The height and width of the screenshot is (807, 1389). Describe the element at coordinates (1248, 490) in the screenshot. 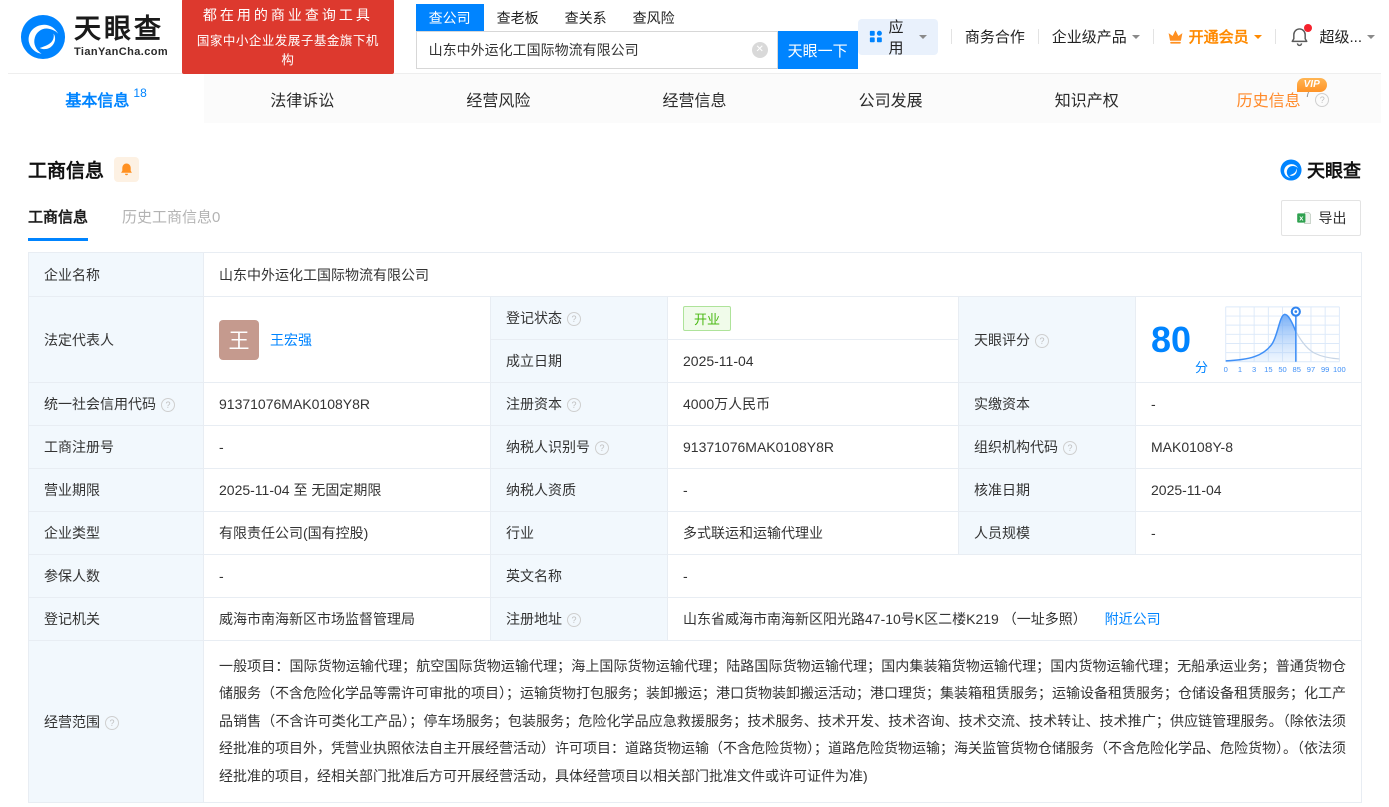

I see `field-value-approval-date: 2025-11-04` at that location.